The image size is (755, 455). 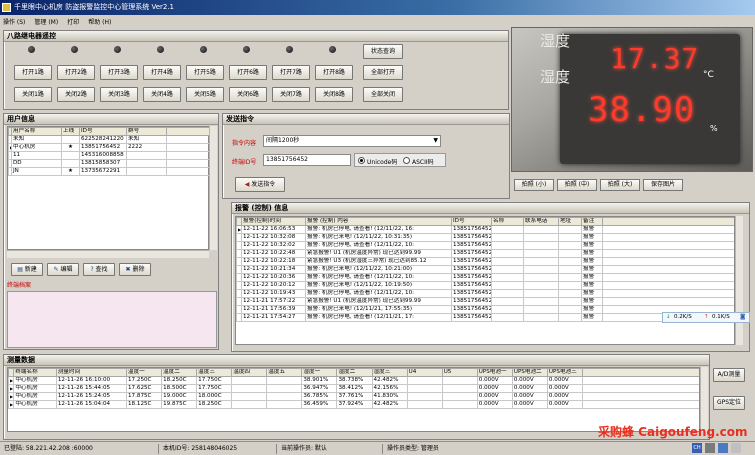 What do you see at coordinates (109, 139) in the screenshot?
I see `users-table-row: 未知 622528241220 未知` at bounding box center [109, 139].